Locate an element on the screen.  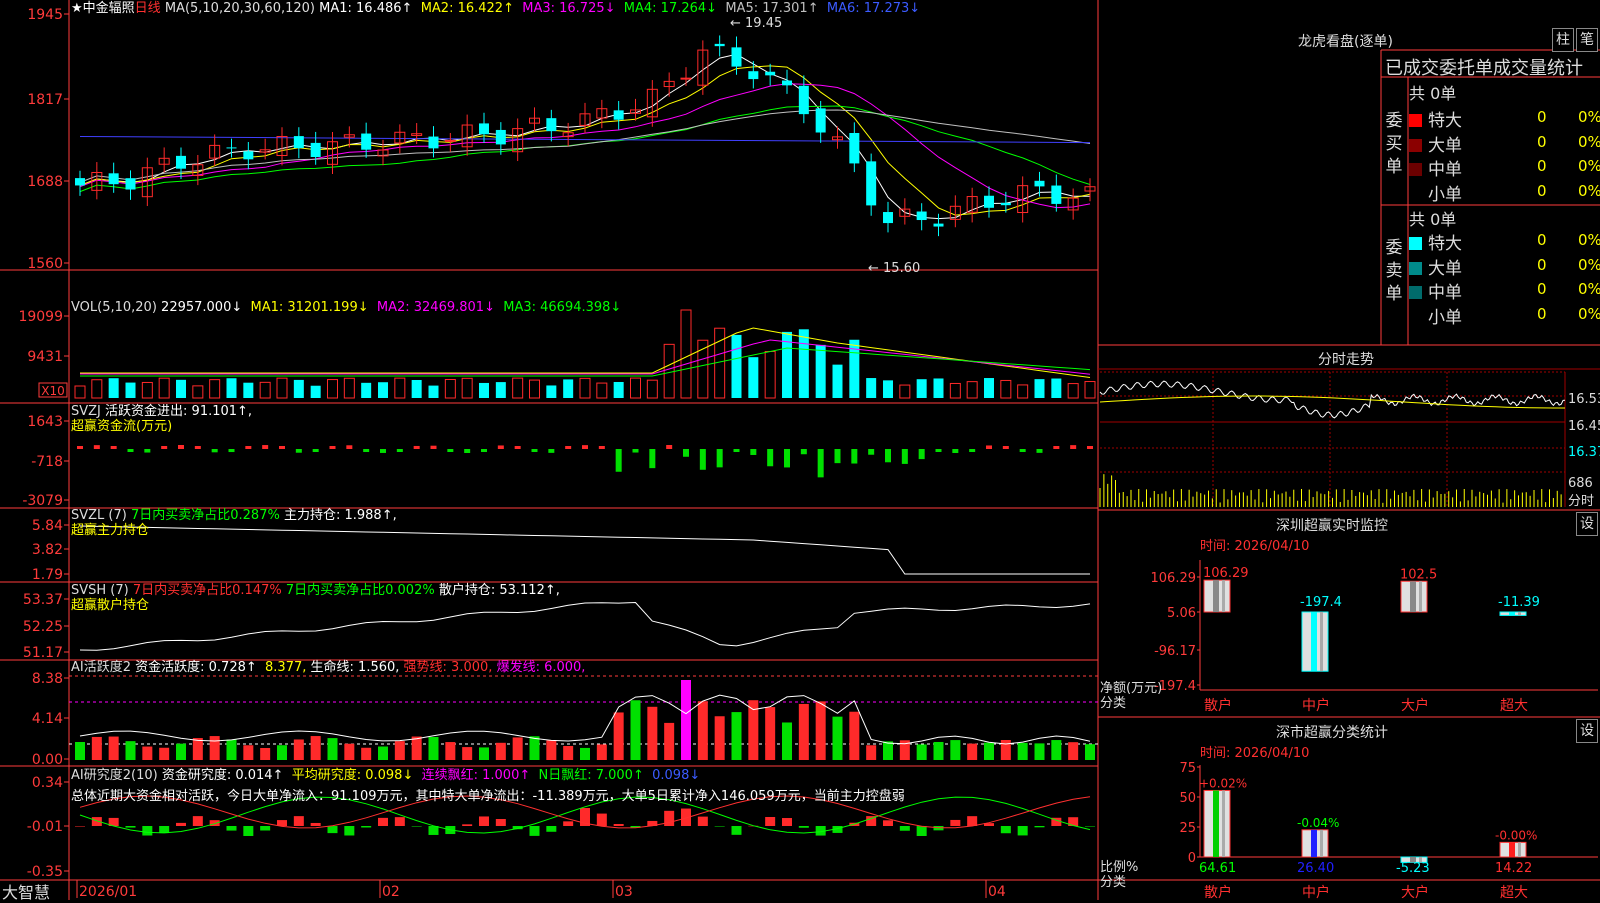
row-name: 特大 is located at coordinates (1445, 121).